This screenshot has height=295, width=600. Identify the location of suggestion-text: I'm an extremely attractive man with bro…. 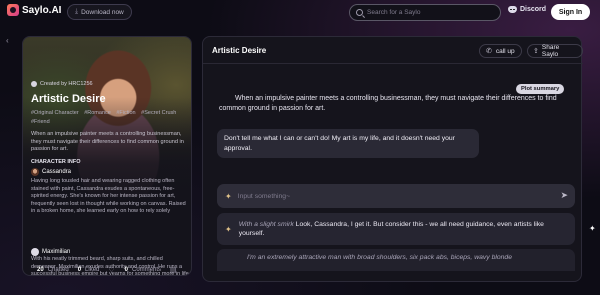
(379, 257).